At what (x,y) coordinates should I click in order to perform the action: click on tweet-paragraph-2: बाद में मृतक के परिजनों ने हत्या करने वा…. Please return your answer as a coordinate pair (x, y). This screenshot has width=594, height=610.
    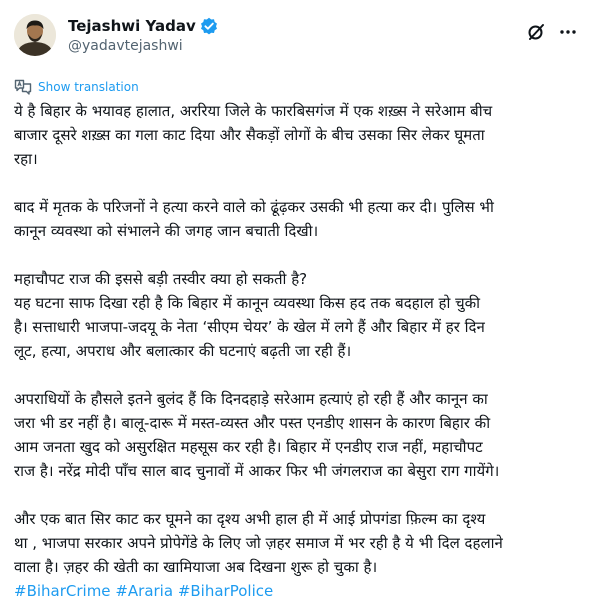
    Looking at the image, I should click on (300, 219).